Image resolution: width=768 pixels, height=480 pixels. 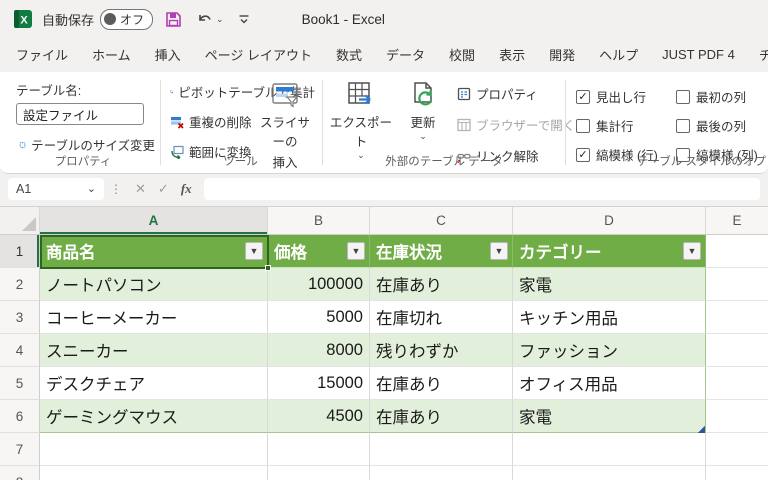 What do you see at coordinates (154, 350) in the screenshot?
I see `cell-a4: スニーカー` at bounding box center [154, 350].